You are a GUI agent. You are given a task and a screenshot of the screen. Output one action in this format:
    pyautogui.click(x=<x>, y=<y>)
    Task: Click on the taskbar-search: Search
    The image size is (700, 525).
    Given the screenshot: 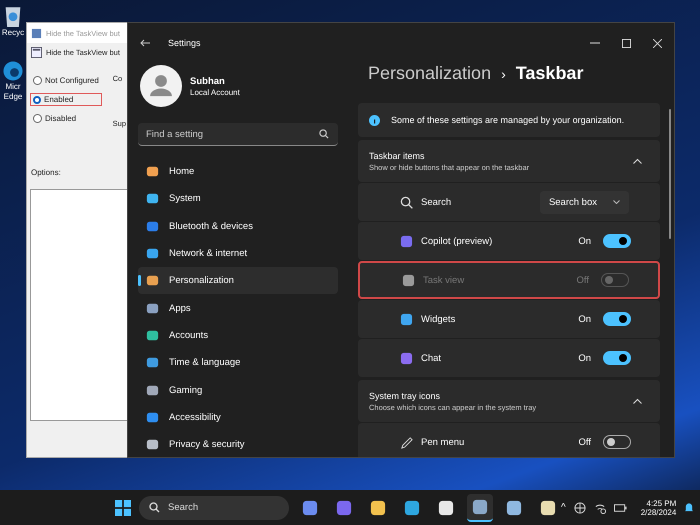 What is the action you would take?
    pyautogui.click(x=214, y=508)
    